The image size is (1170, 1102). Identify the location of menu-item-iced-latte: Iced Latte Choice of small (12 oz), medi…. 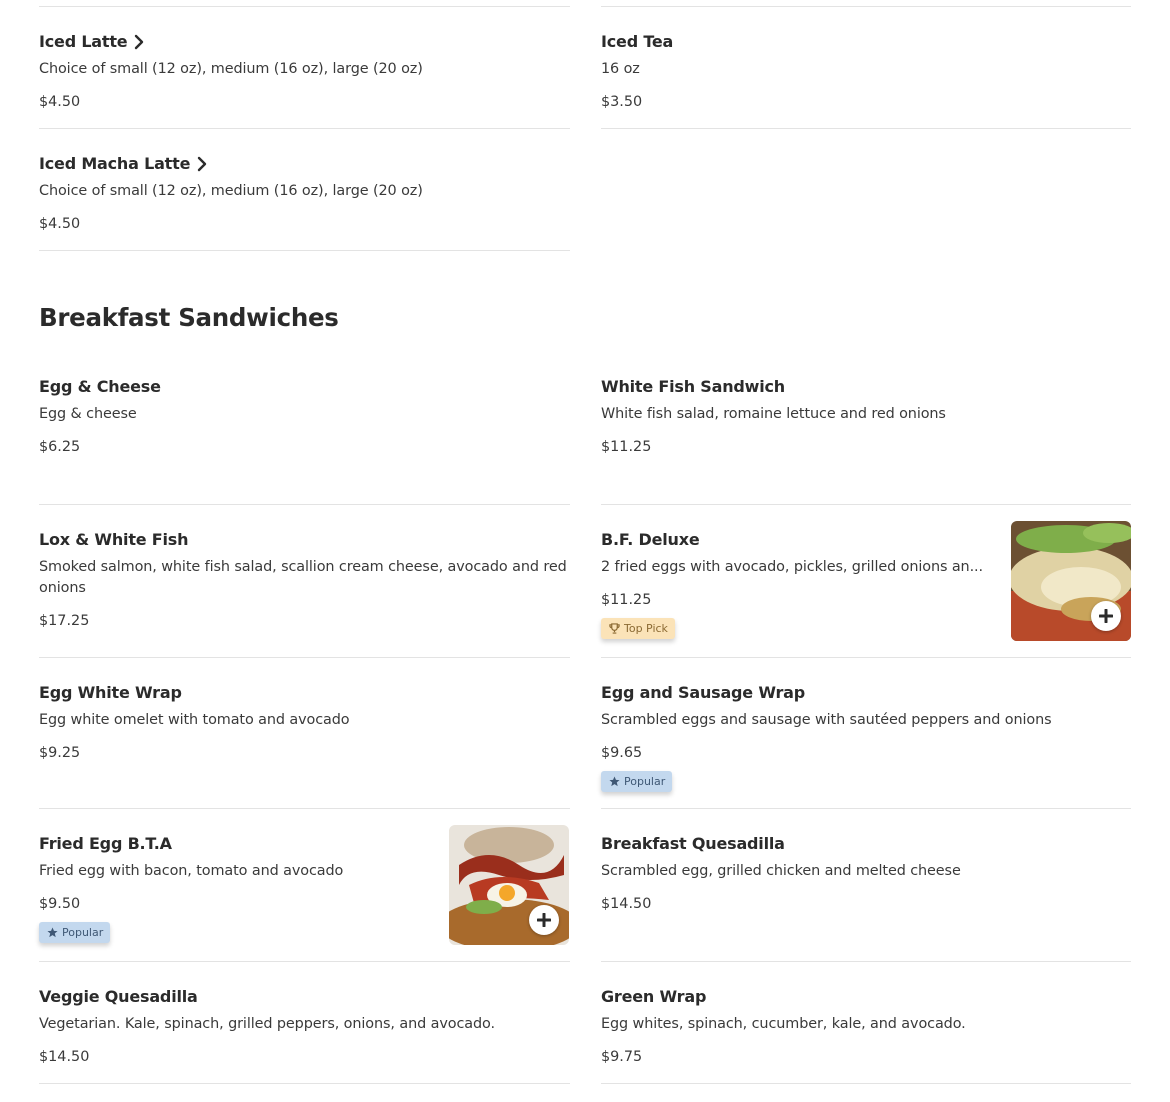
(304, 80).